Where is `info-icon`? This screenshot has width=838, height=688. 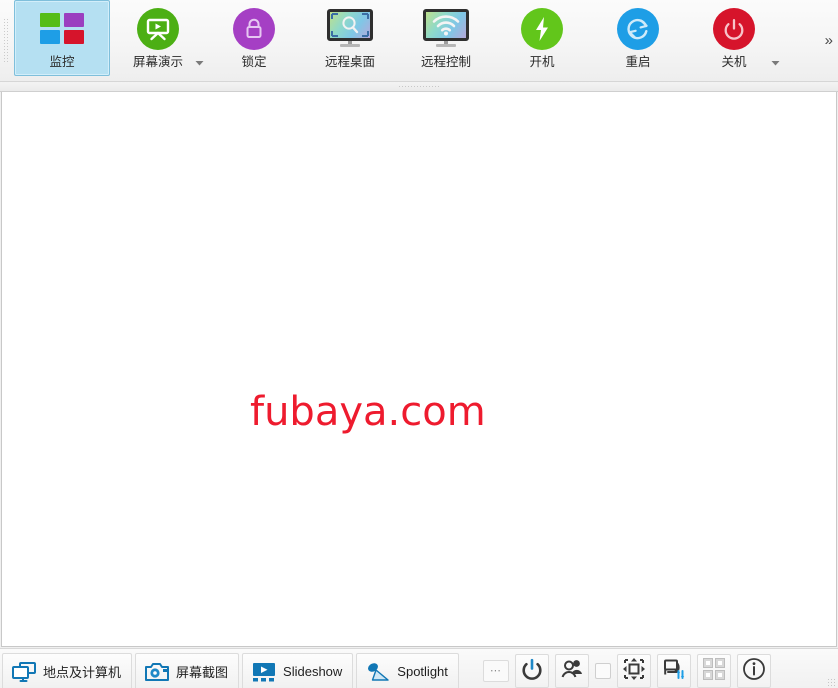 info-icon is located at coordinates (754, 671).